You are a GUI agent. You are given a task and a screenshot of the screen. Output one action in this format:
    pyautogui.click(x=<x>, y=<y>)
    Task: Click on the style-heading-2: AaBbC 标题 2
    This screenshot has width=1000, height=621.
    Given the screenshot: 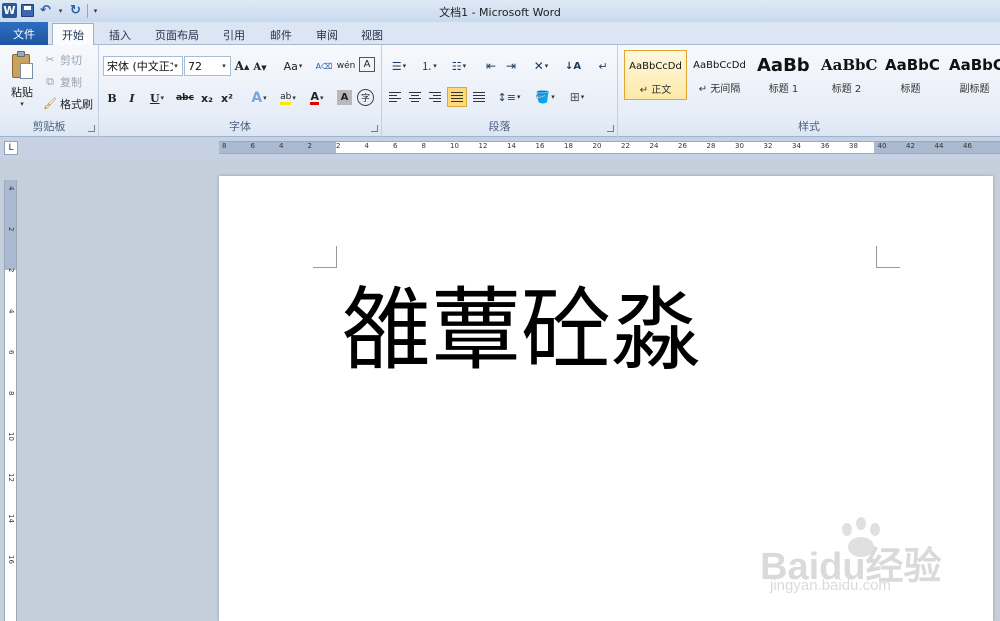 What is the action you would take?
    pyautogui.click(x=846, y=75)
    